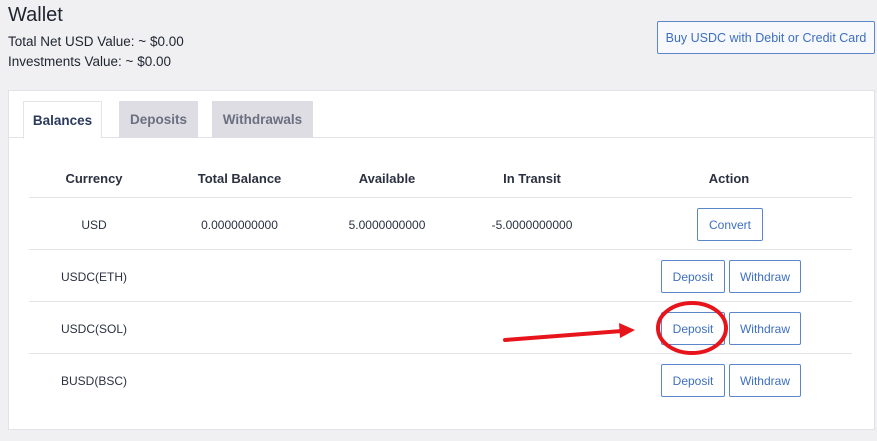  Describe the element at coordinates (693, 380) in the screenshot. I see `deposit-button-busd-bsc: Deposit` at that location.